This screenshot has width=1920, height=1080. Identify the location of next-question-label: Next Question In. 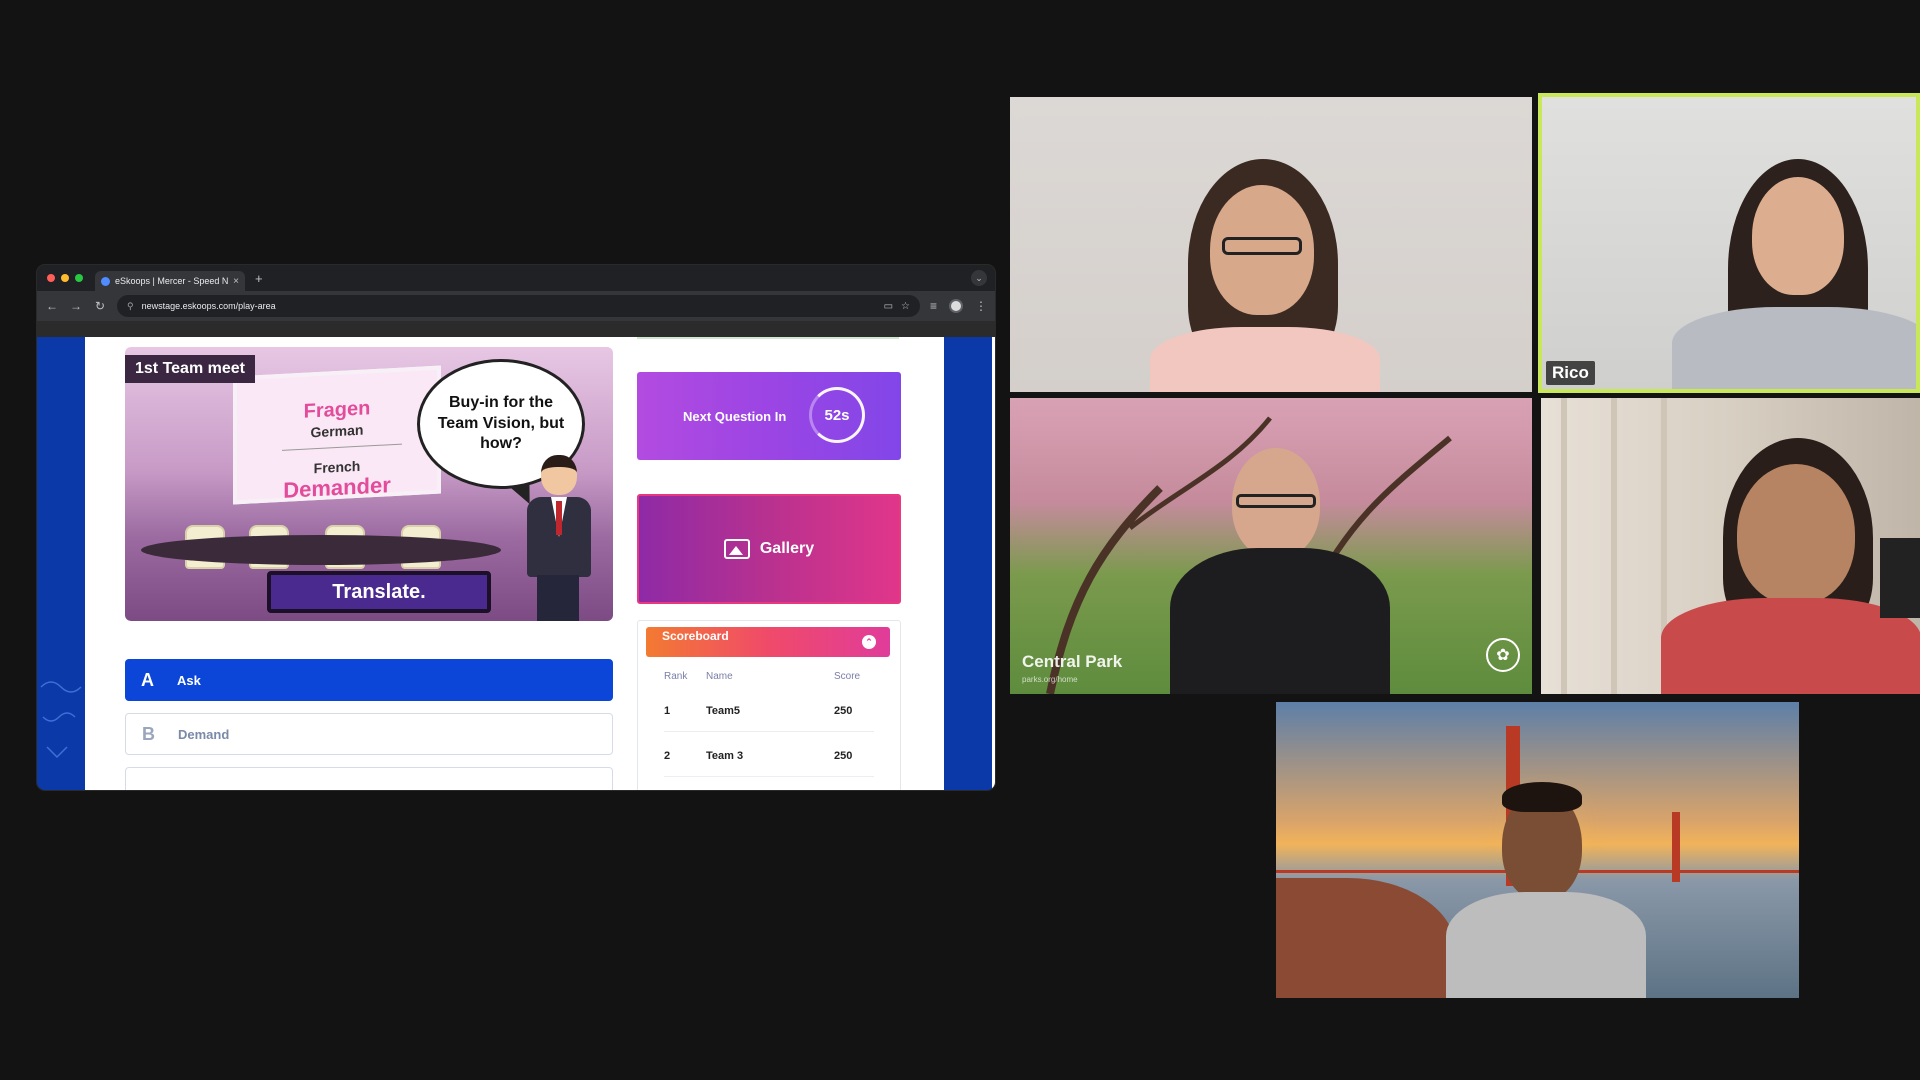
(735, 416).